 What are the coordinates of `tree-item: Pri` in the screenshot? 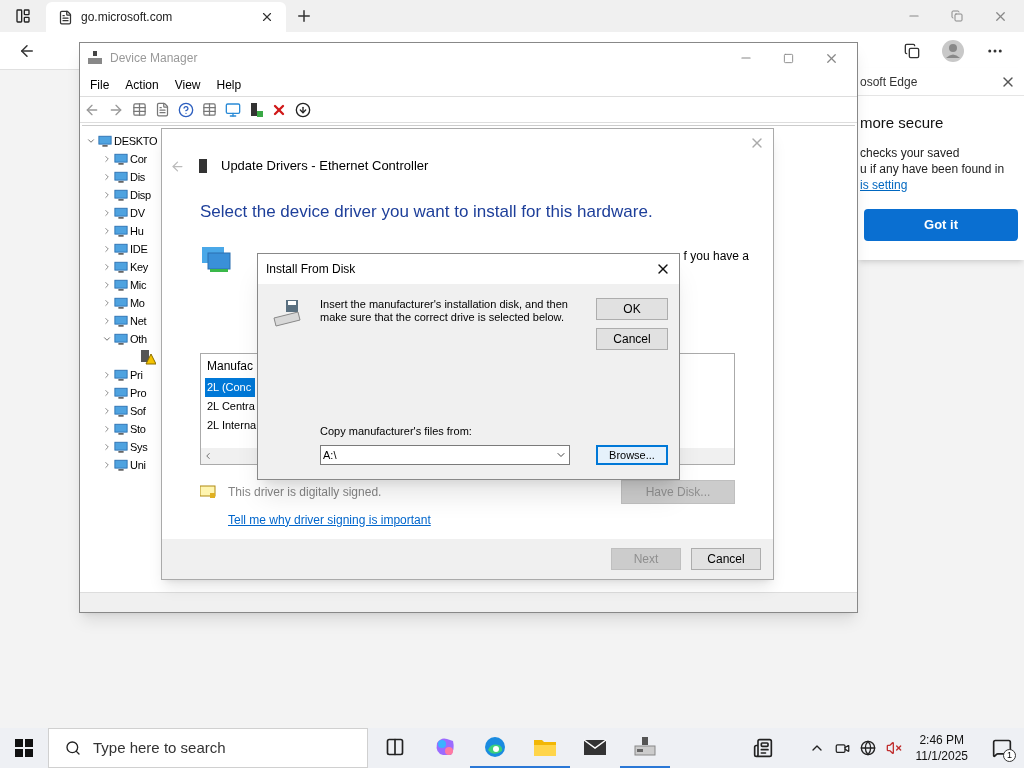 It's located at (136, 375).